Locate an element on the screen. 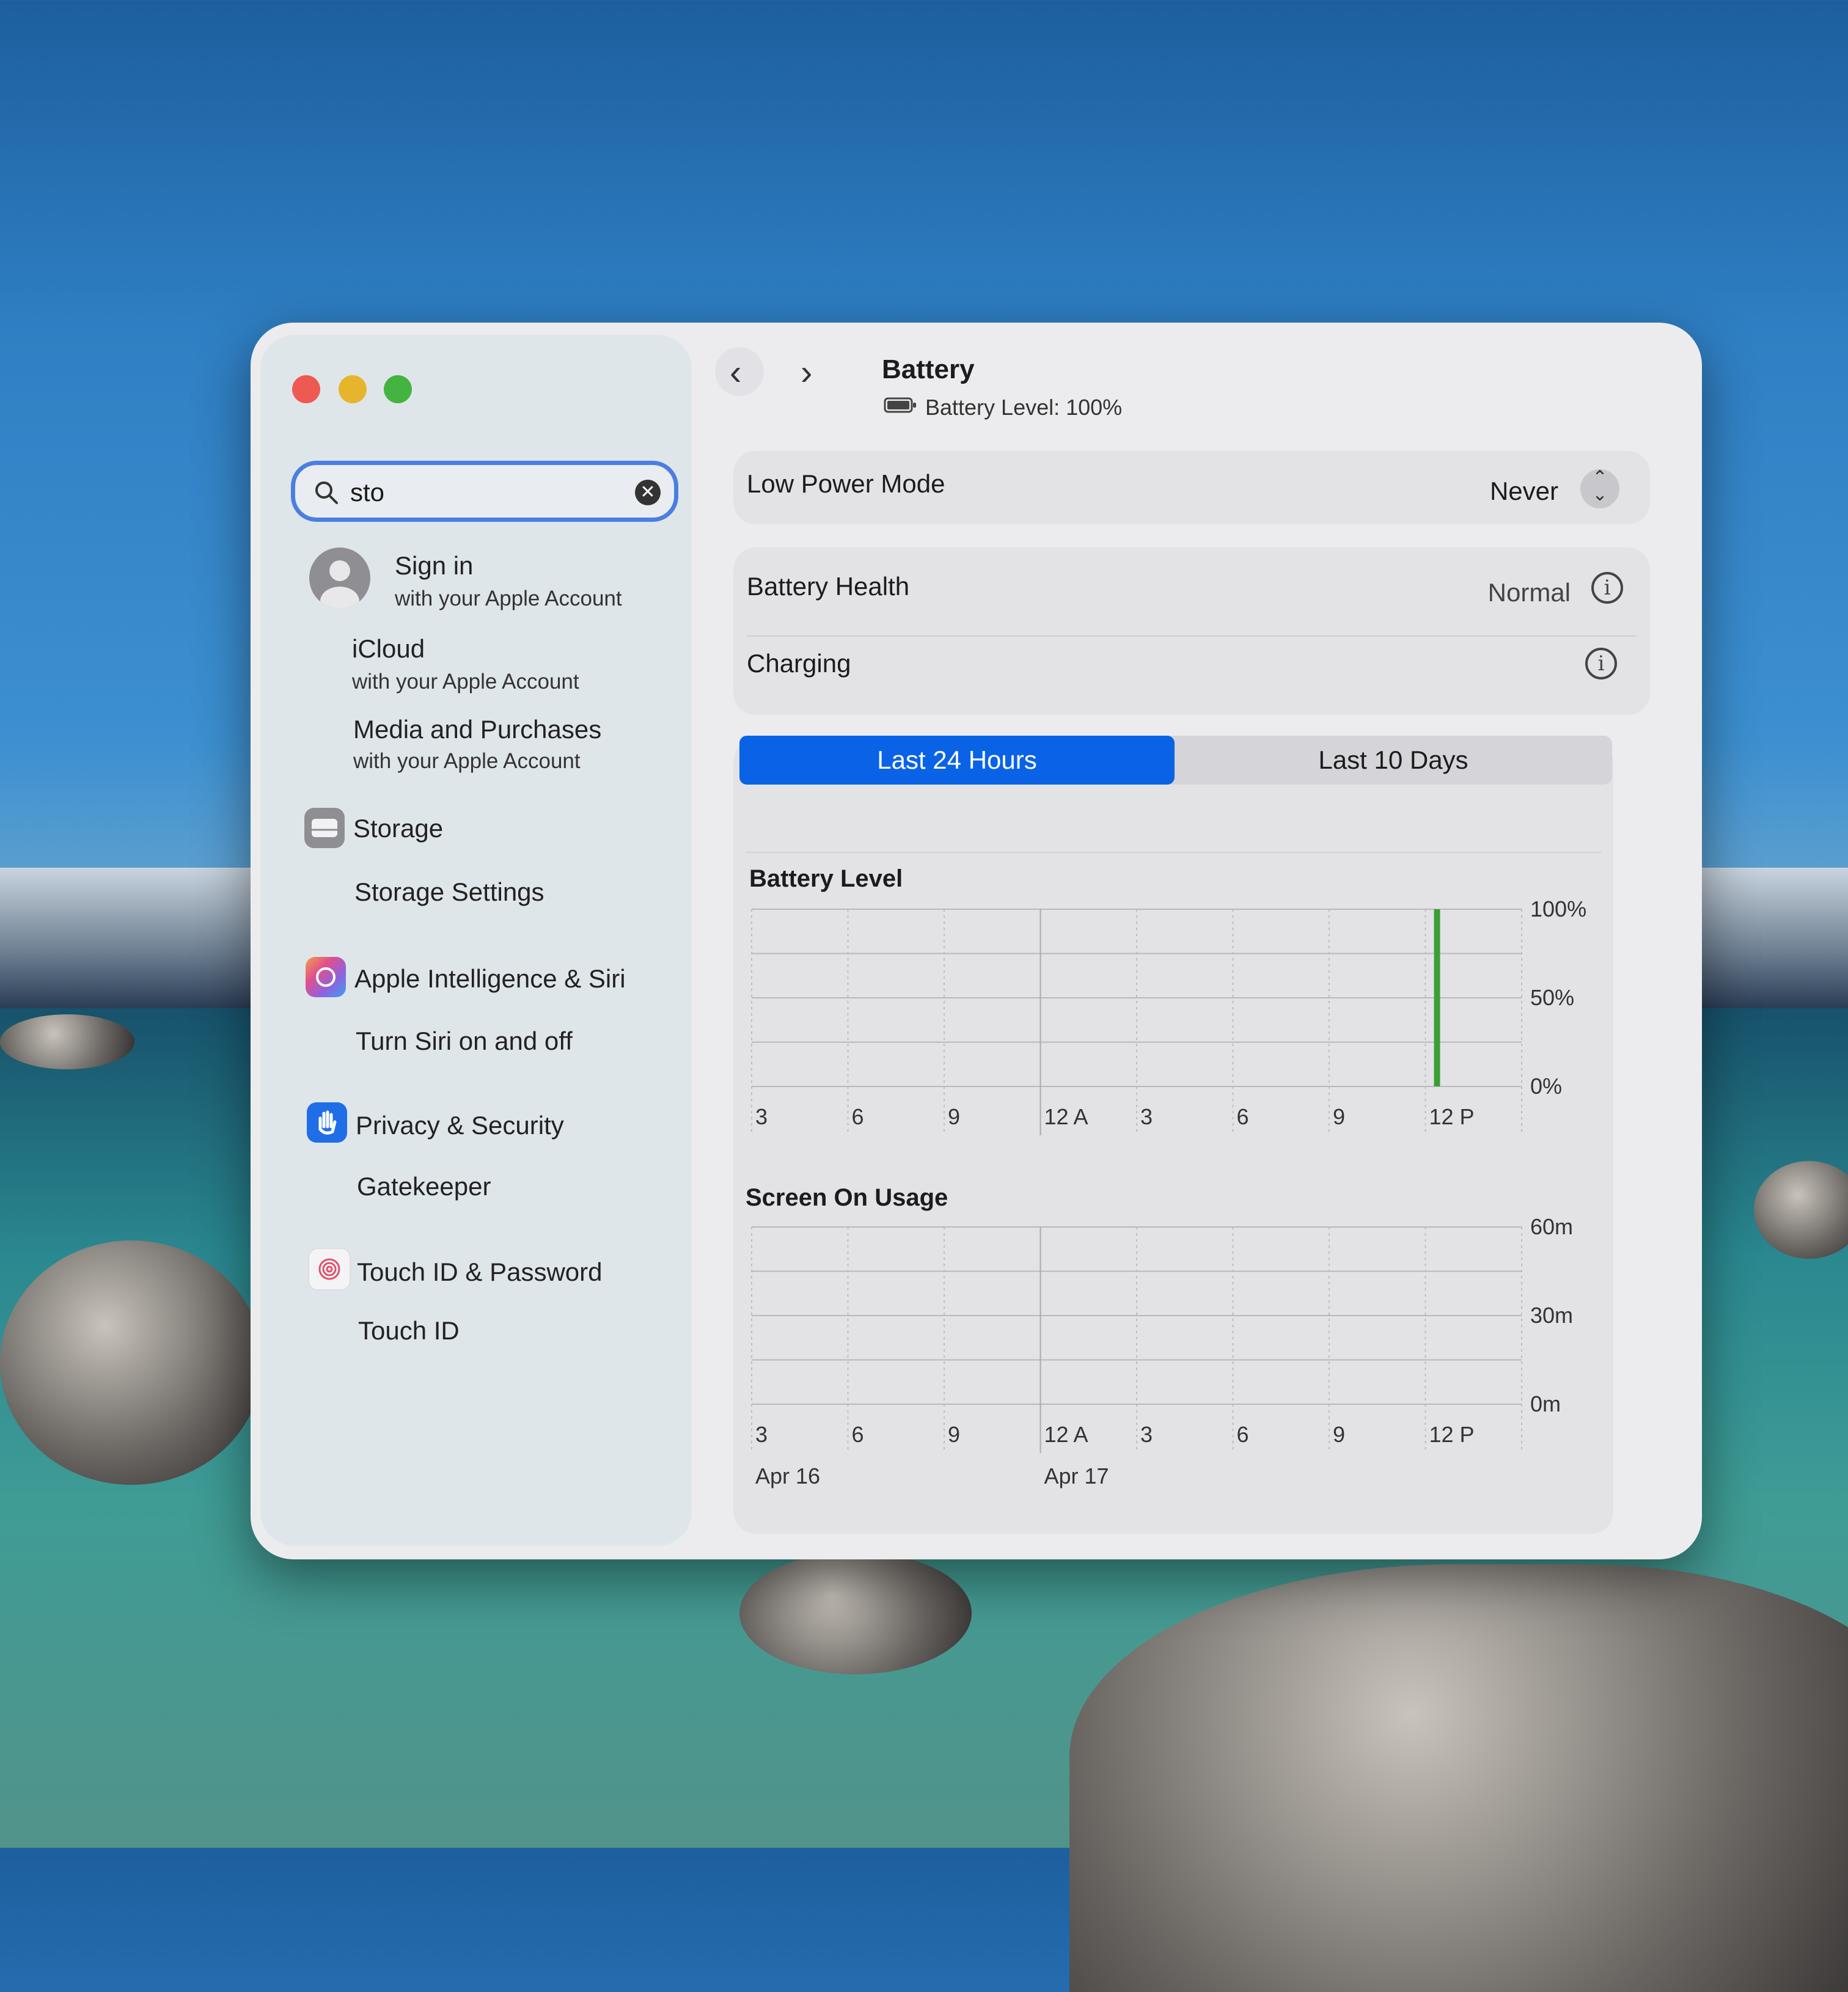  page-title: Battery is located at coordinates (929, 369).